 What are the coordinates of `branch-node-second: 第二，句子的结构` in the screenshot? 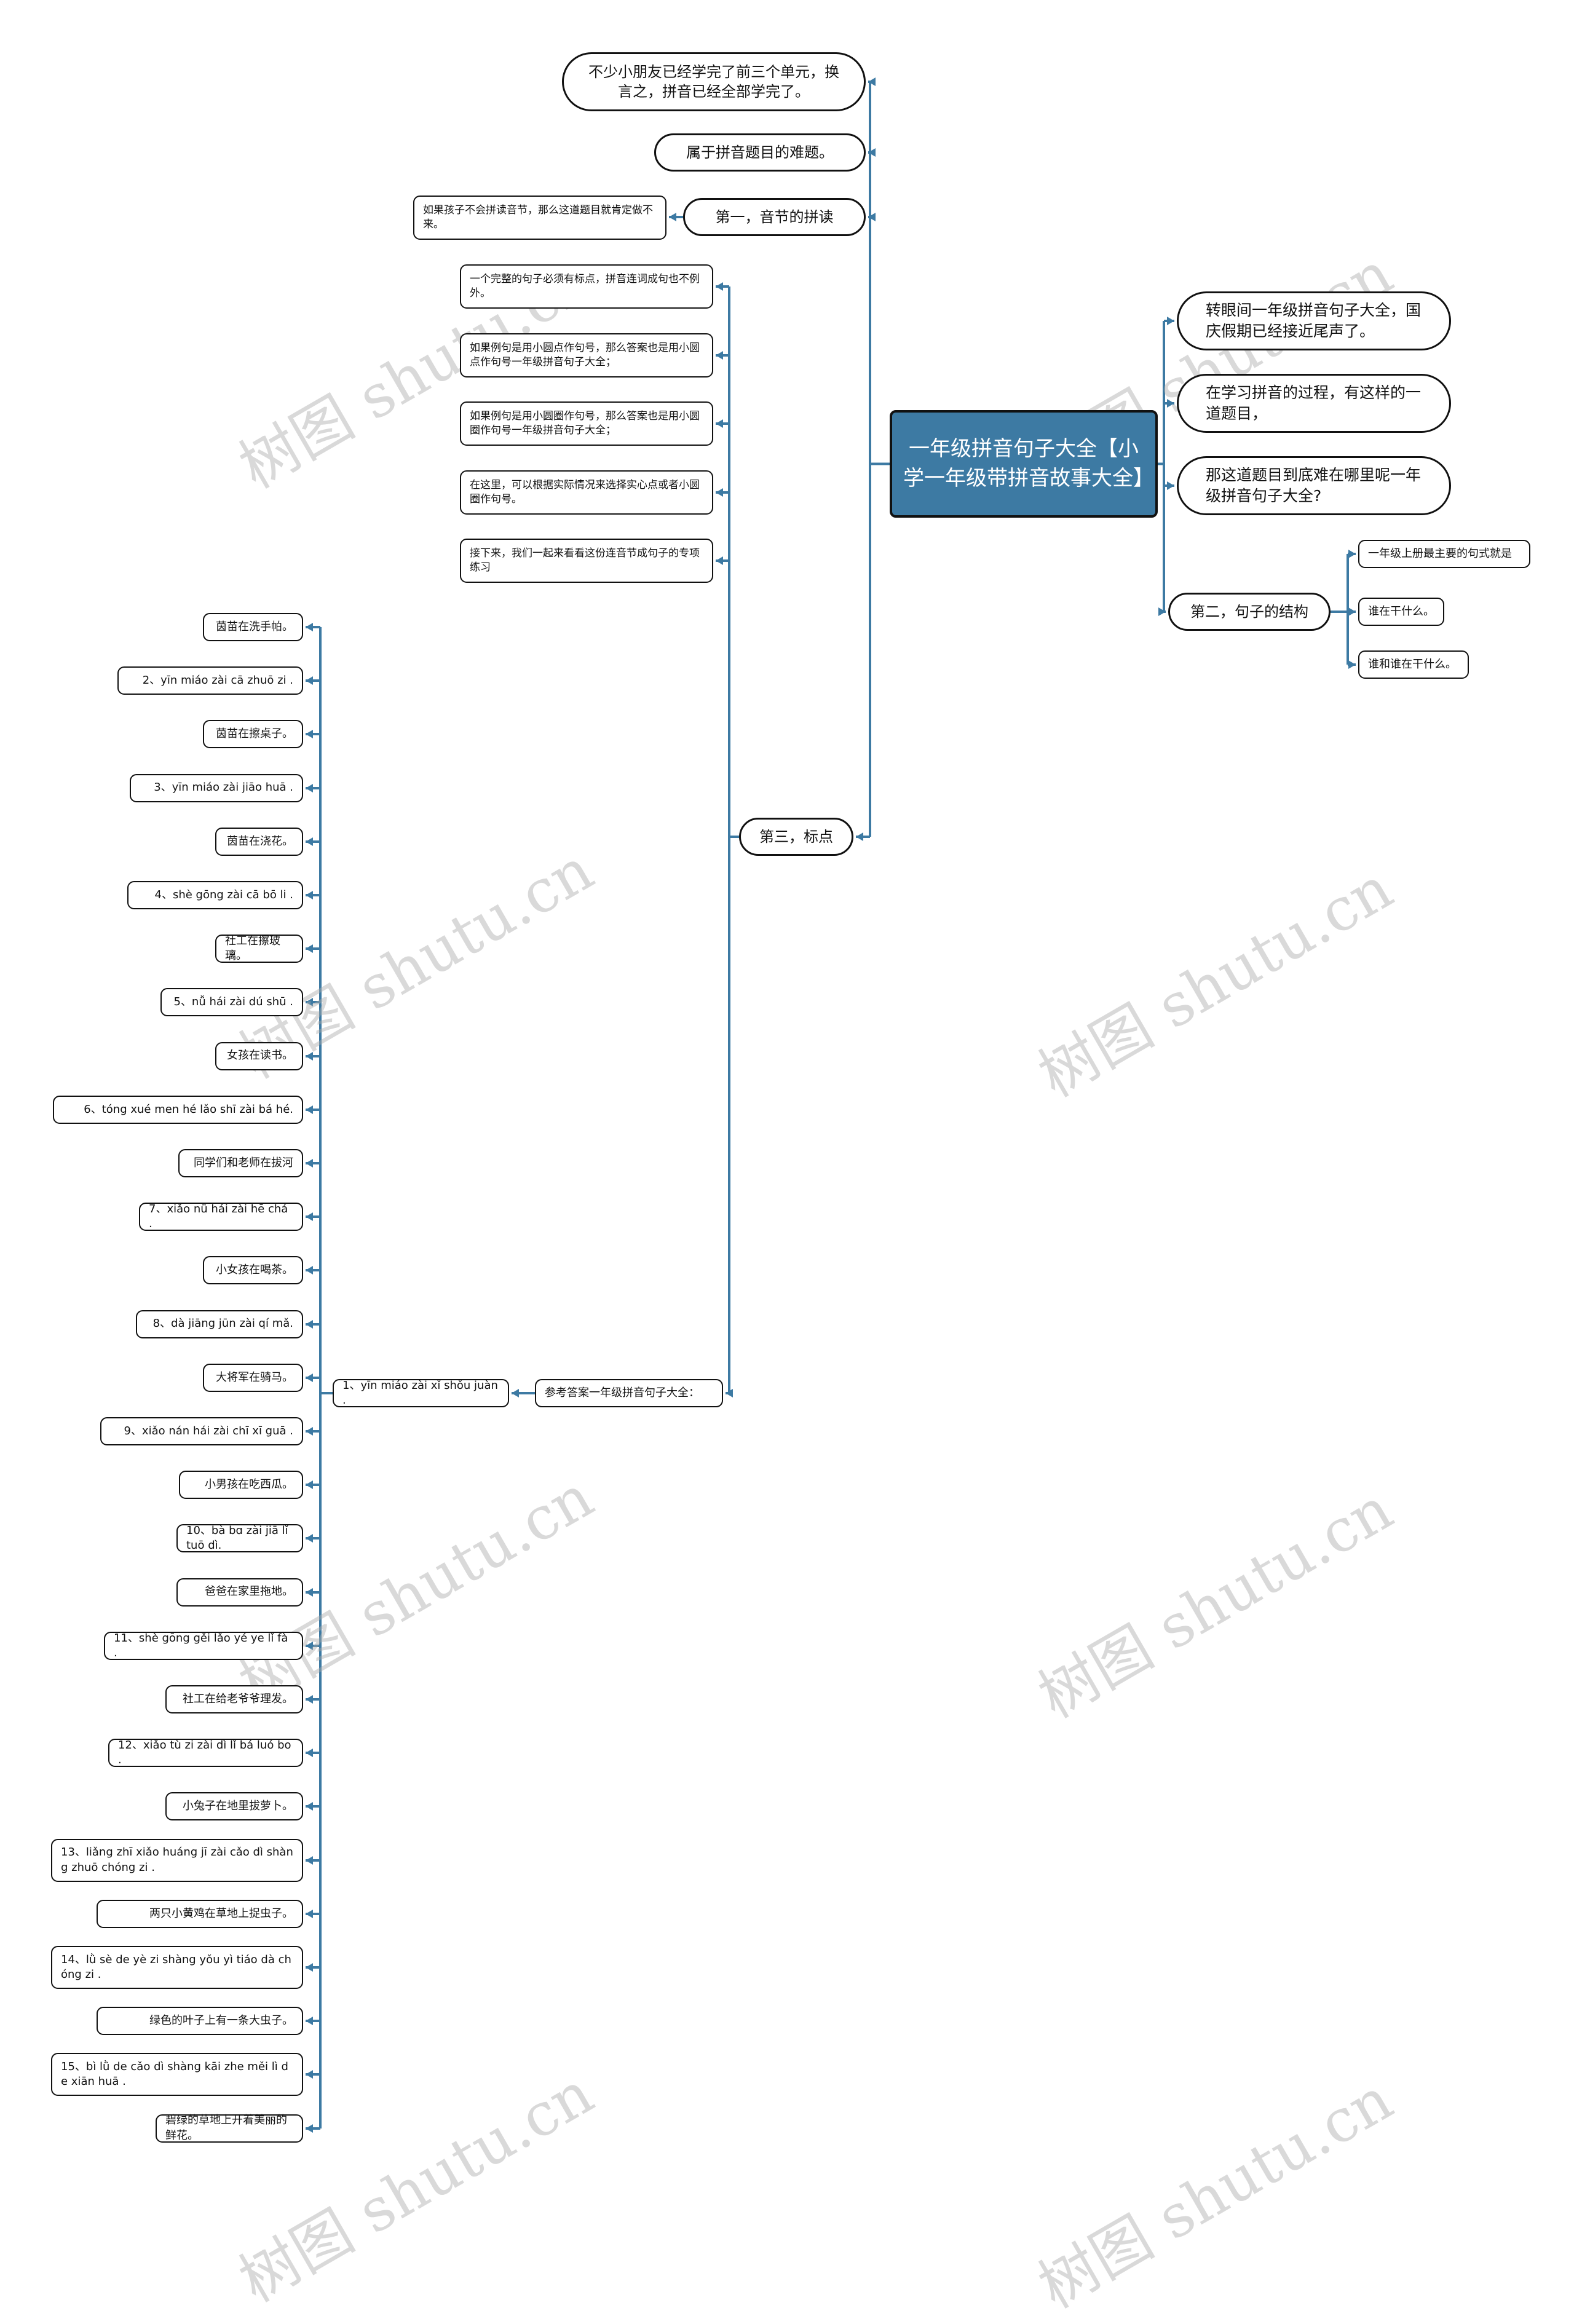 It's located at (1249, 612).